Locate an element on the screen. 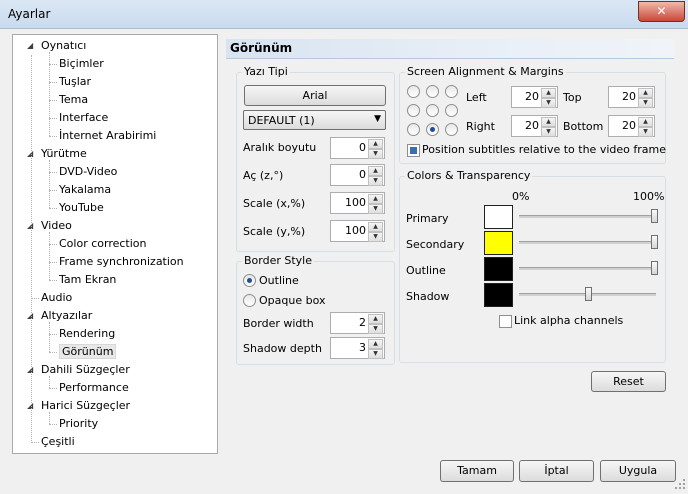 The height and width of the screenshot is (494, 688). tree-item: Yakalama is located at coordinates (80, 190).